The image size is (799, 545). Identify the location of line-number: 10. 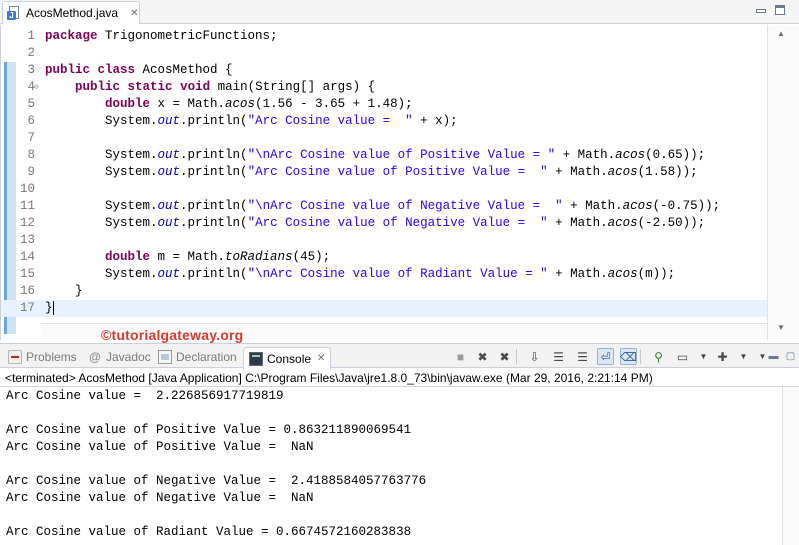
(27, 189).